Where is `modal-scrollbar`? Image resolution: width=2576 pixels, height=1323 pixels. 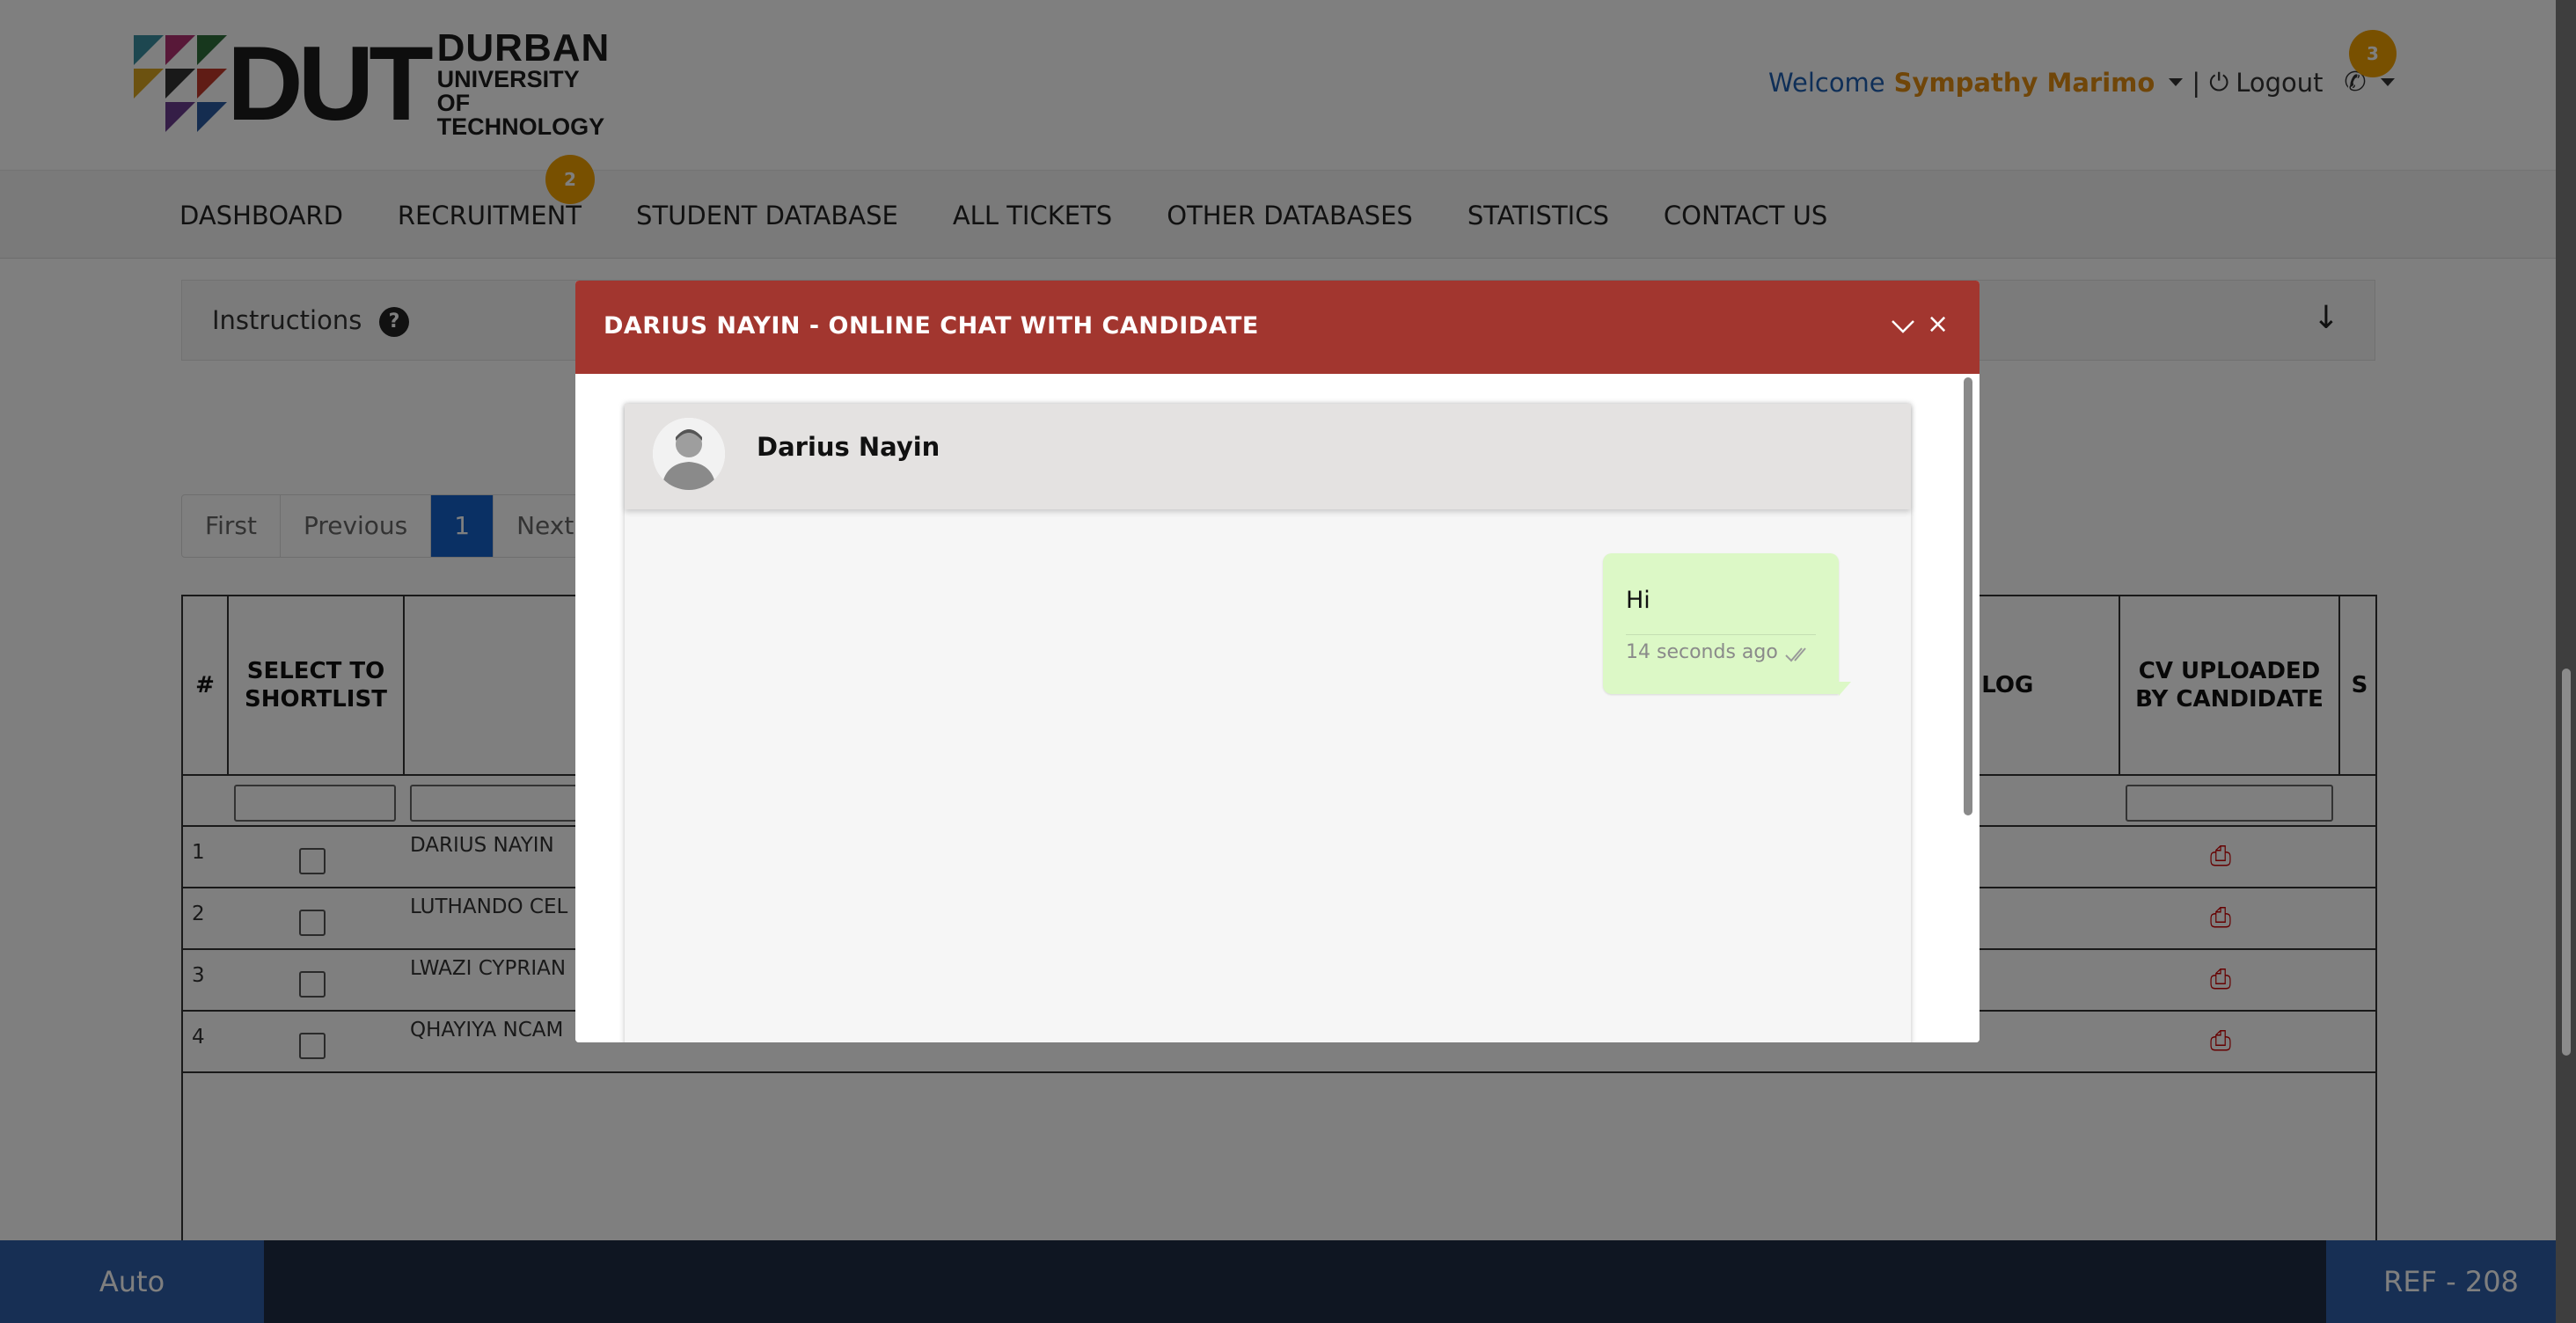 modal-scrollbar is located at coordinates (1968, 596).